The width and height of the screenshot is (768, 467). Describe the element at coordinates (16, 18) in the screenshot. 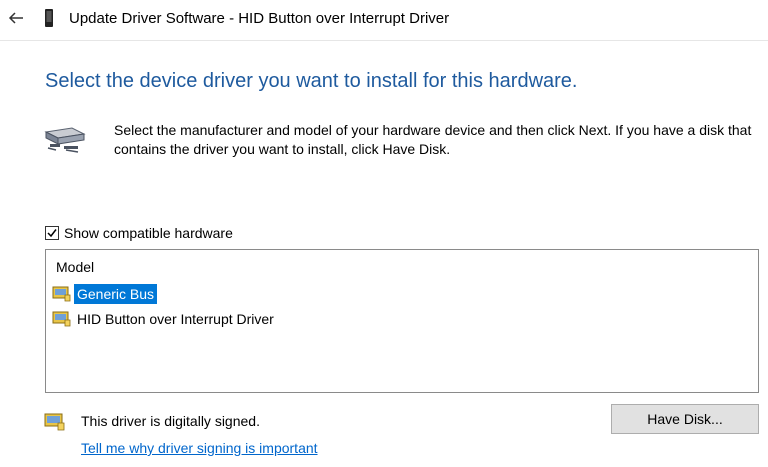

I see `back-arrow-icon` at that location.